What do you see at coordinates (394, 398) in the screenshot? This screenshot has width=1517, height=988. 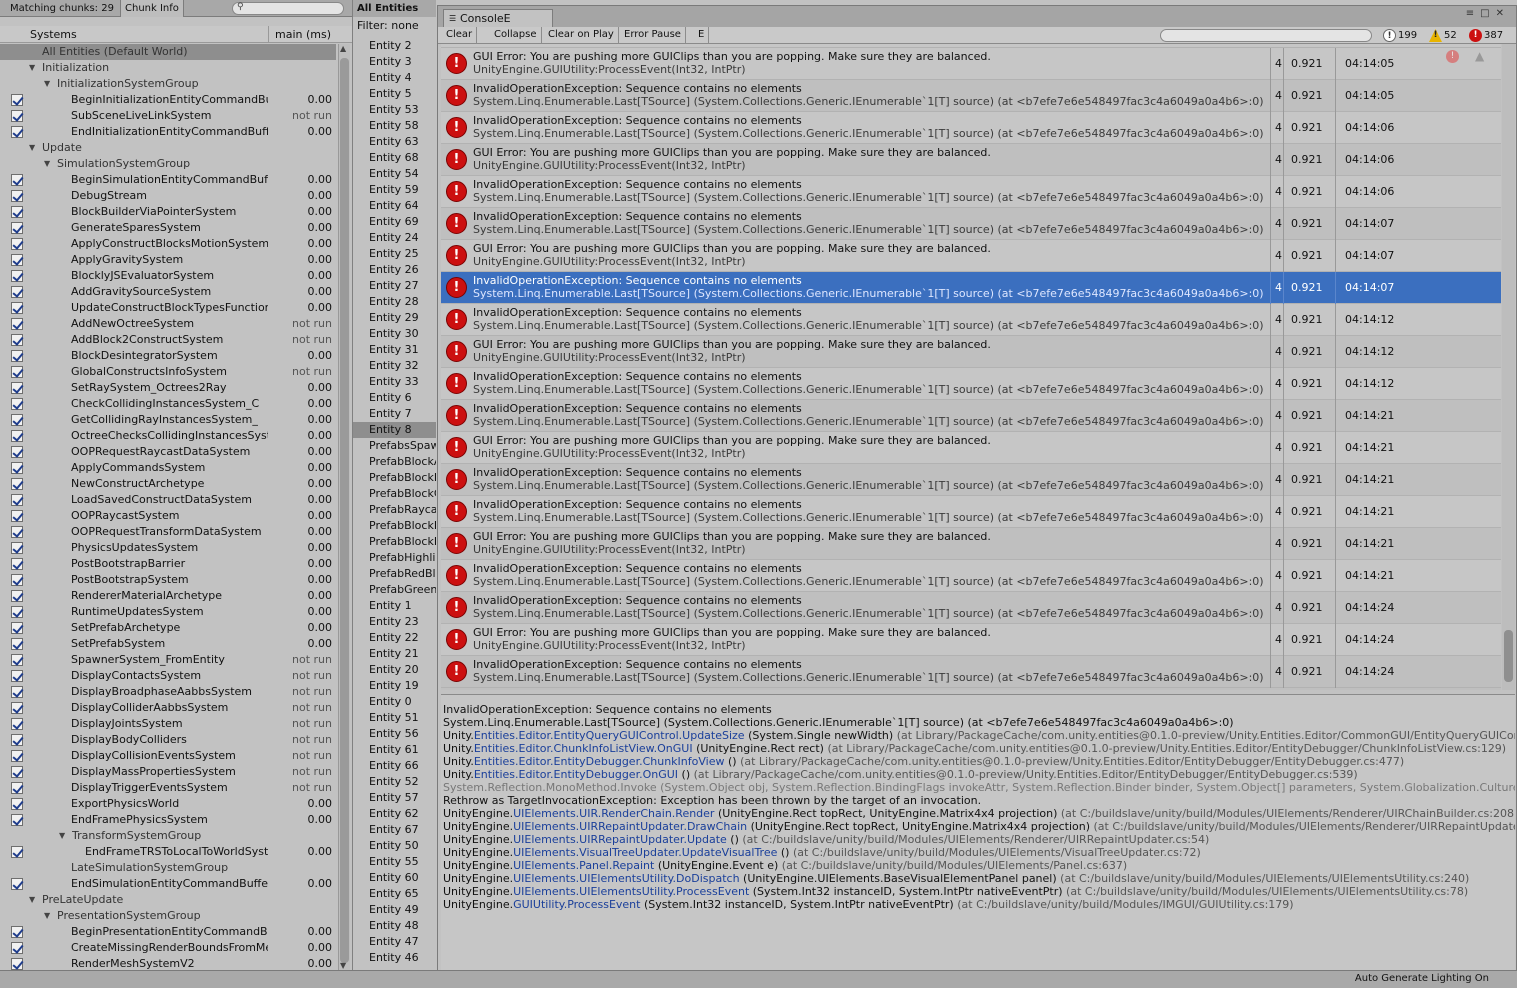 I see `entity-item: Entity 6` at bounding box center [394, 398].